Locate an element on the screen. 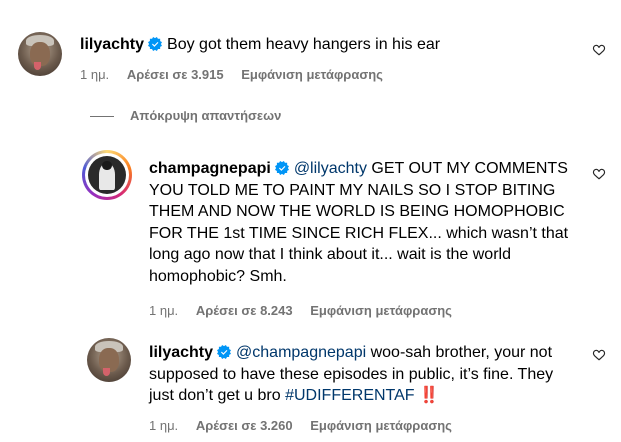 Image resolution: width=621 pixels, height=442 pixels. reply-hashtag-link: #UDIFFERENTAF is located at coordinates (349, 395).